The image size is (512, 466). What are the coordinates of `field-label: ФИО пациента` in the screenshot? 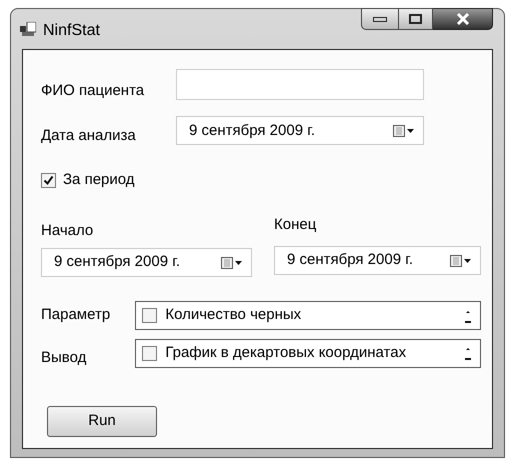 It's located at (93, 91).